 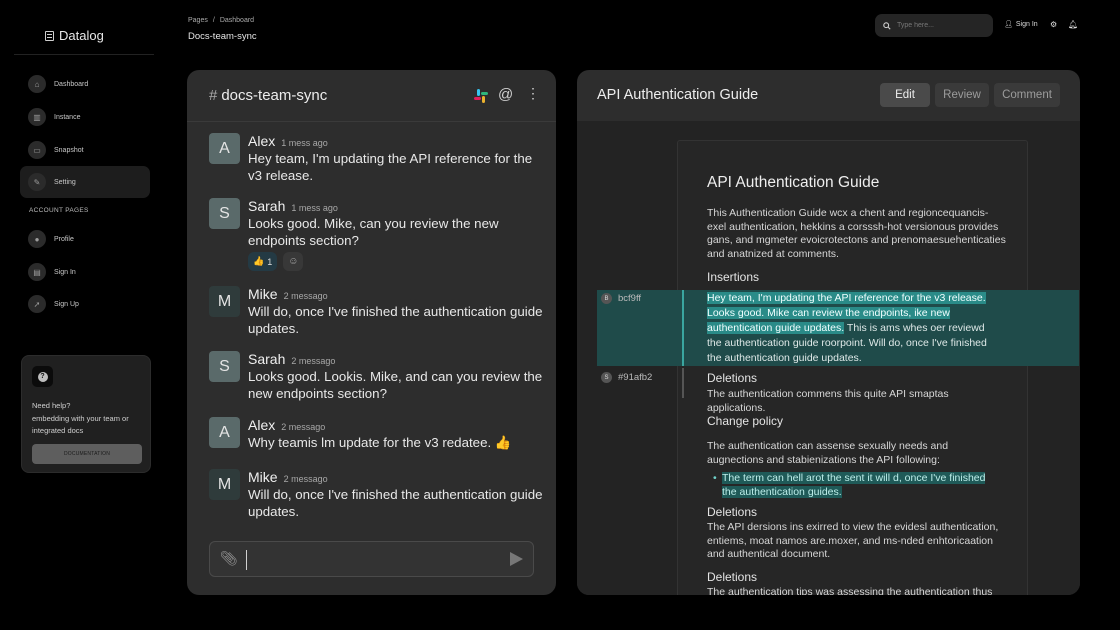 I want to click on section-heading-change-policy: Change policy, so click(x=745, y=421).